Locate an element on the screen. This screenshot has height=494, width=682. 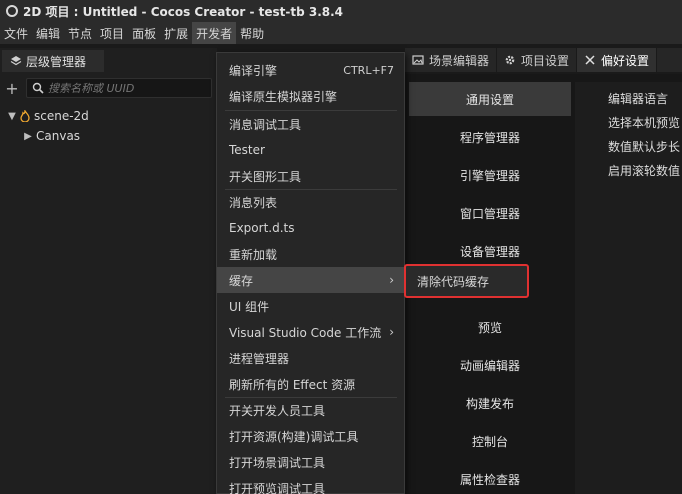
menu-item-toggle-graphics: 开关图形工具 is located at coordinates (310, 176).